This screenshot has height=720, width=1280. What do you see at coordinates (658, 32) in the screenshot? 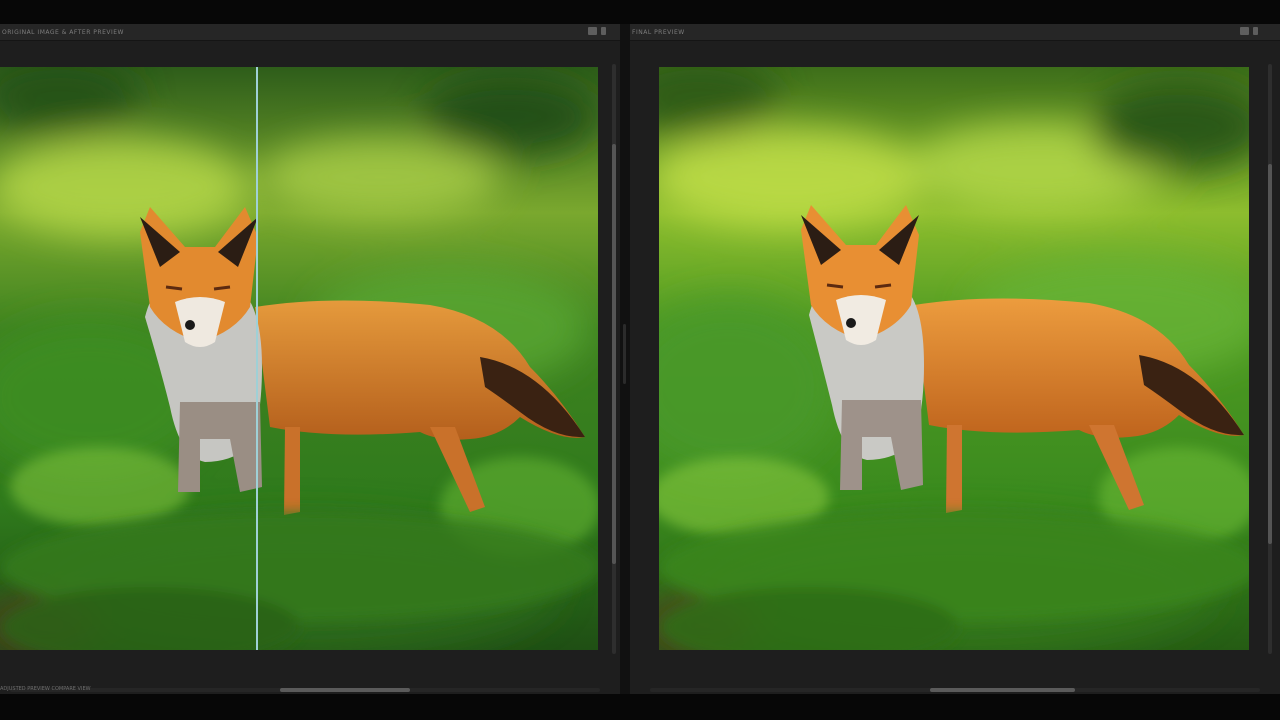
I see `final-preview-title: FINAL PREVIEW` at bounding box center [658, 32].